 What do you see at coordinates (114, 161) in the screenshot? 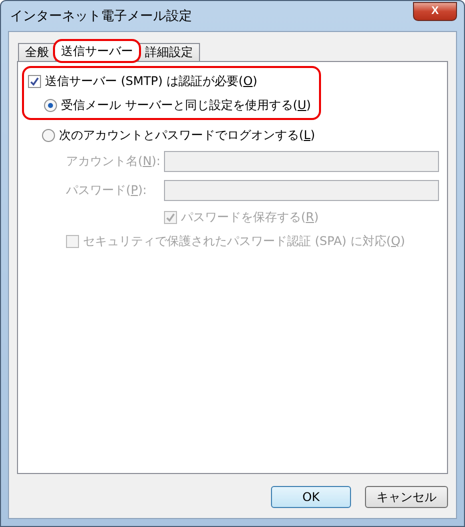
I see `field-label: アカウント名(N):` at bounding box center [114, 161].